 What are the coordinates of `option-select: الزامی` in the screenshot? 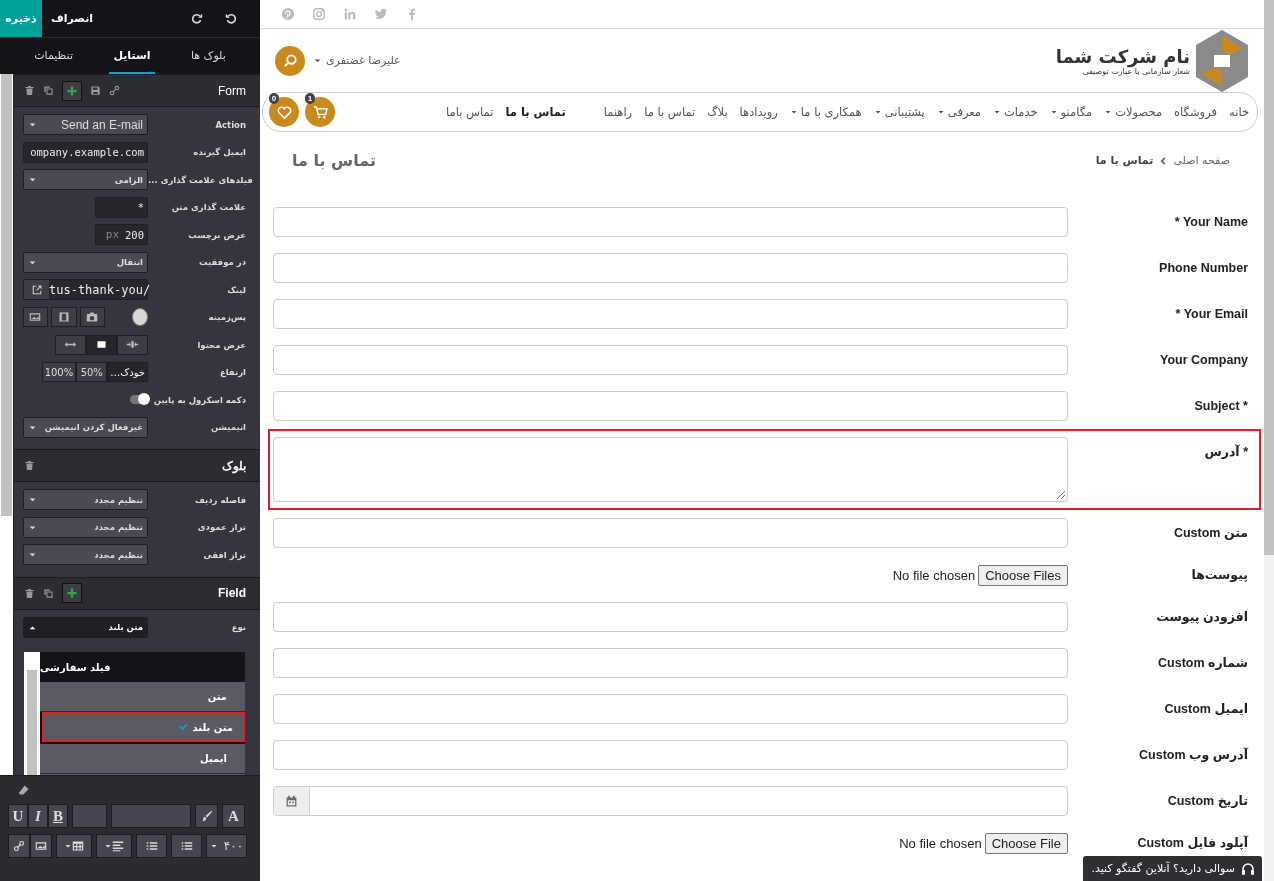 It's located at (85, 180).